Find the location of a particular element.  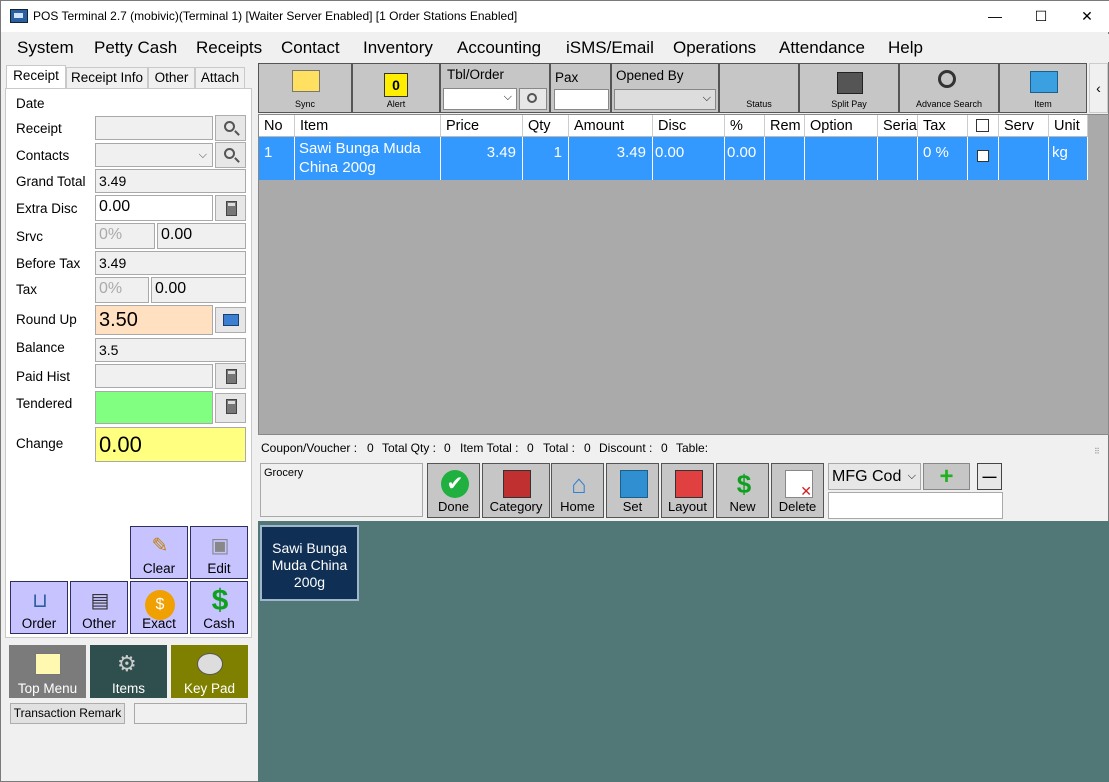

balance-label: Balance is located at coordinates (40, 347).